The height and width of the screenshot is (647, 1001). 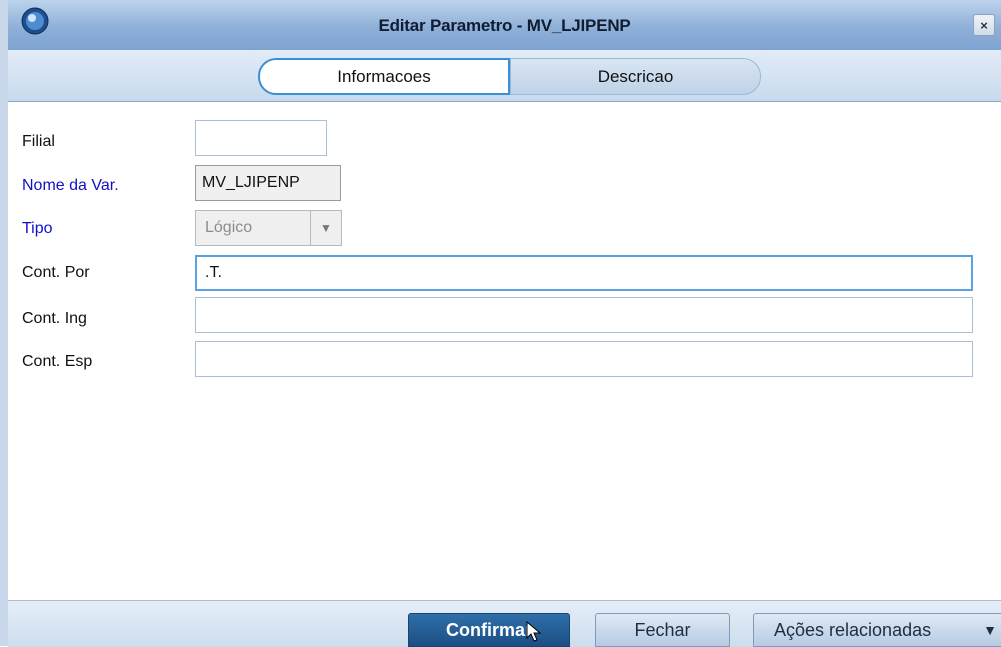 I want to click on cont-por-field: .T., so click(x=584, y=273).